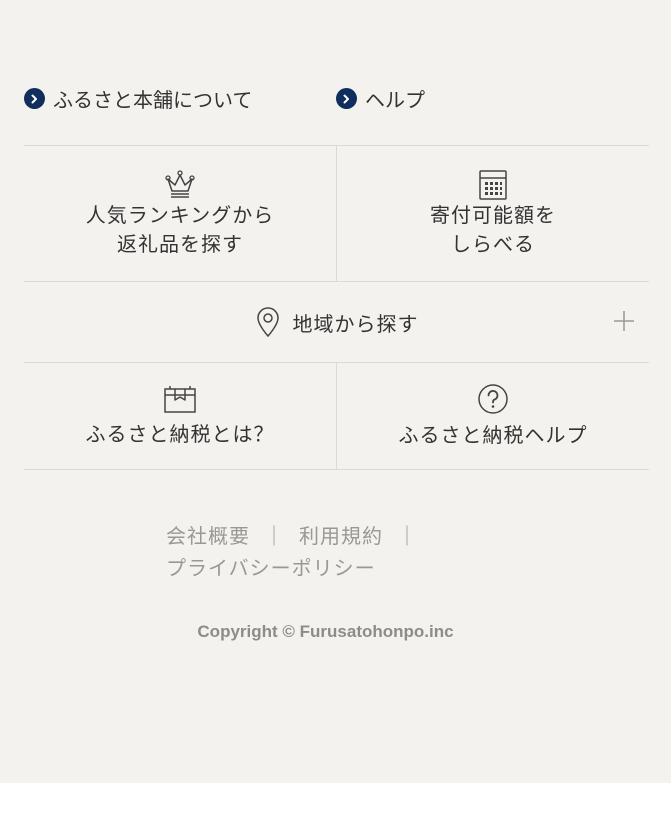  Describe the element at coordinates (180, 416) in the screenshot. I see `about-furusato-nozei-menu-item: ふるさと納税とは？` at that location.